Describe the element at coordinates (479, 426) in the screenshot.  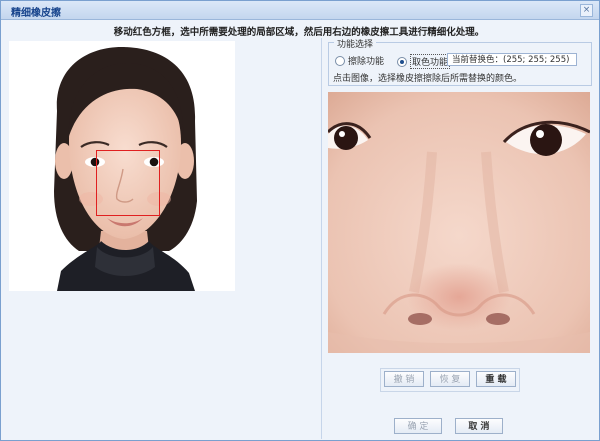
I see `cancel-button: 取 消` at that location.